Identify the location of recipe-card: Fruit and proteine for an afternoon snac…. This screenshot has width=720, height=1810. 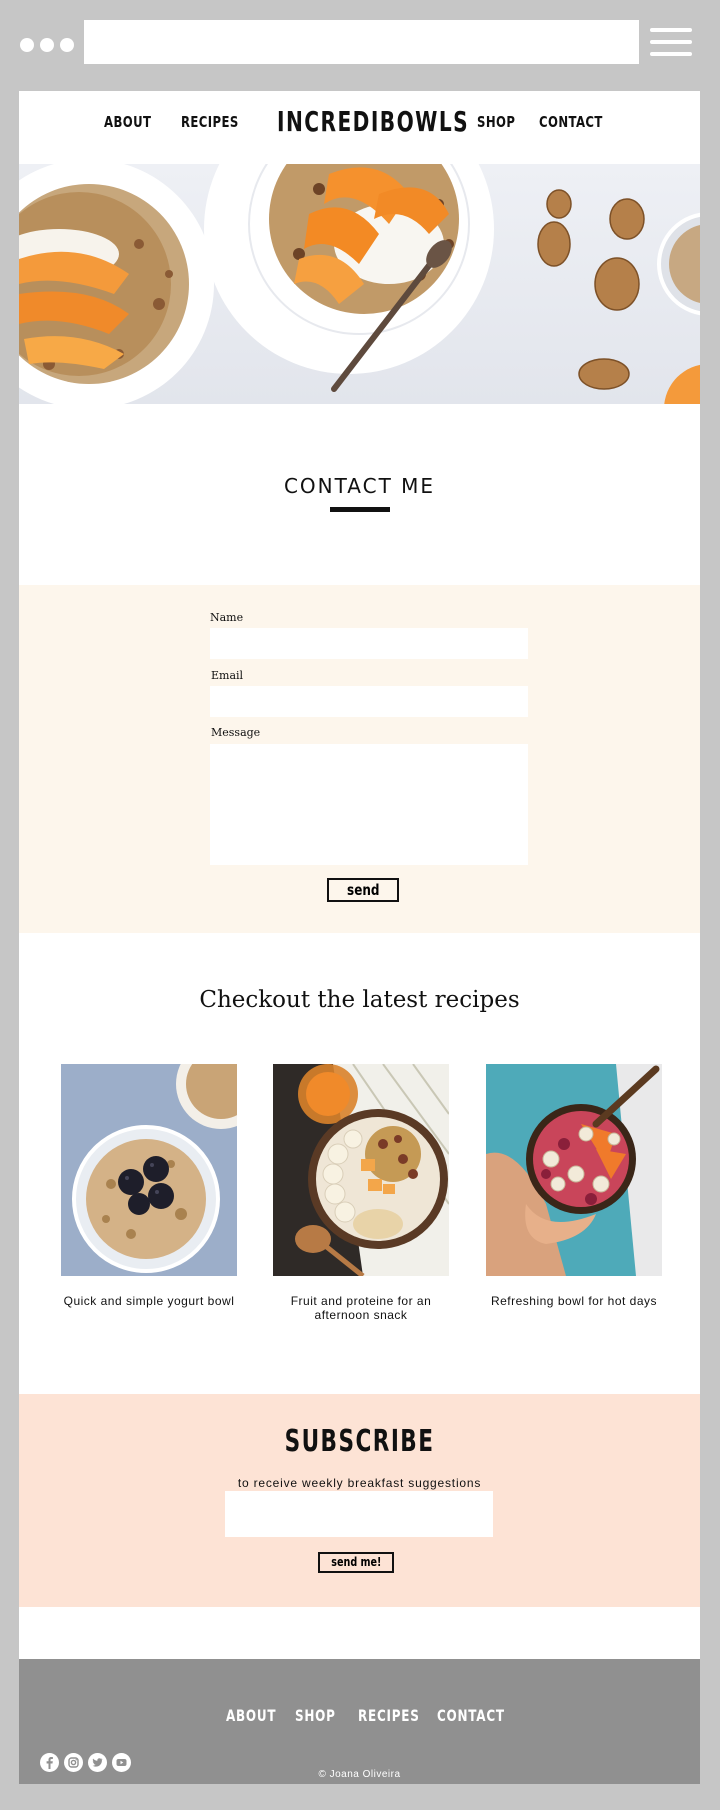
(361, 1193).